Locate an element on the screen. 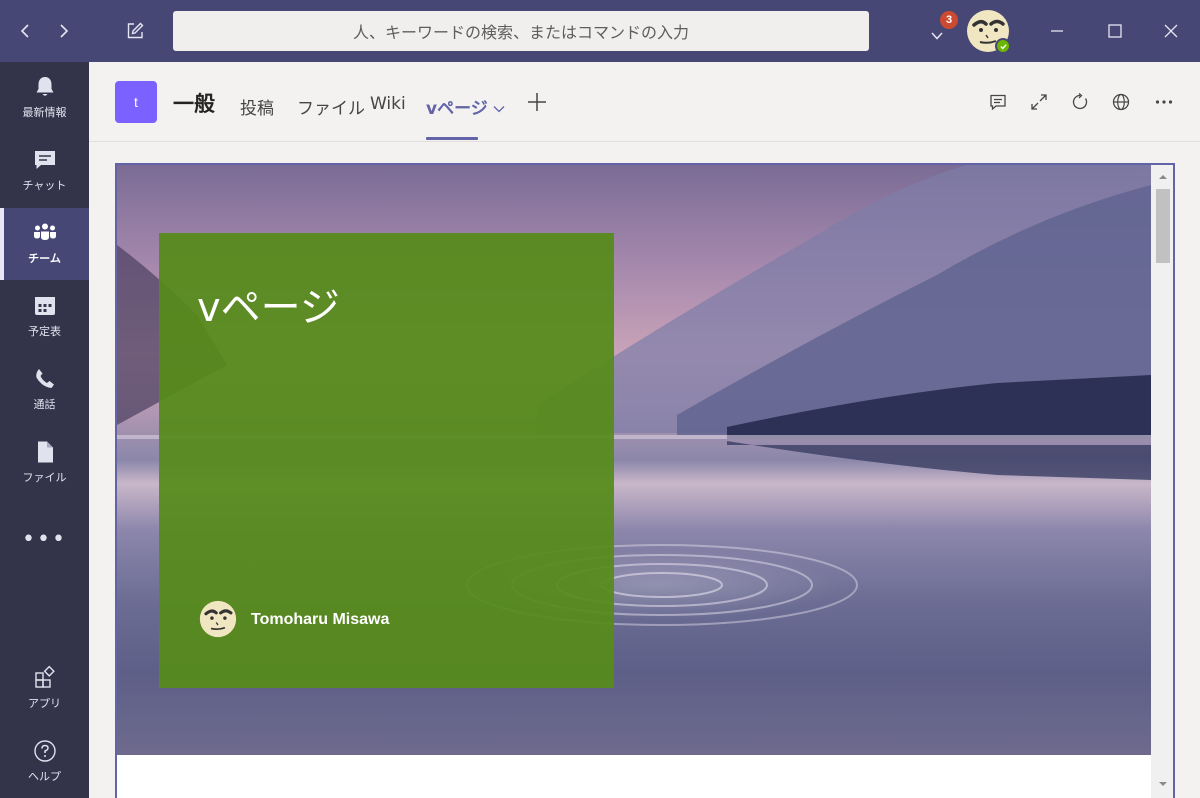 The height and width of the screenshot is (798, 1200). tab-vpage-label: vページ is located at coordinates (457, 109).